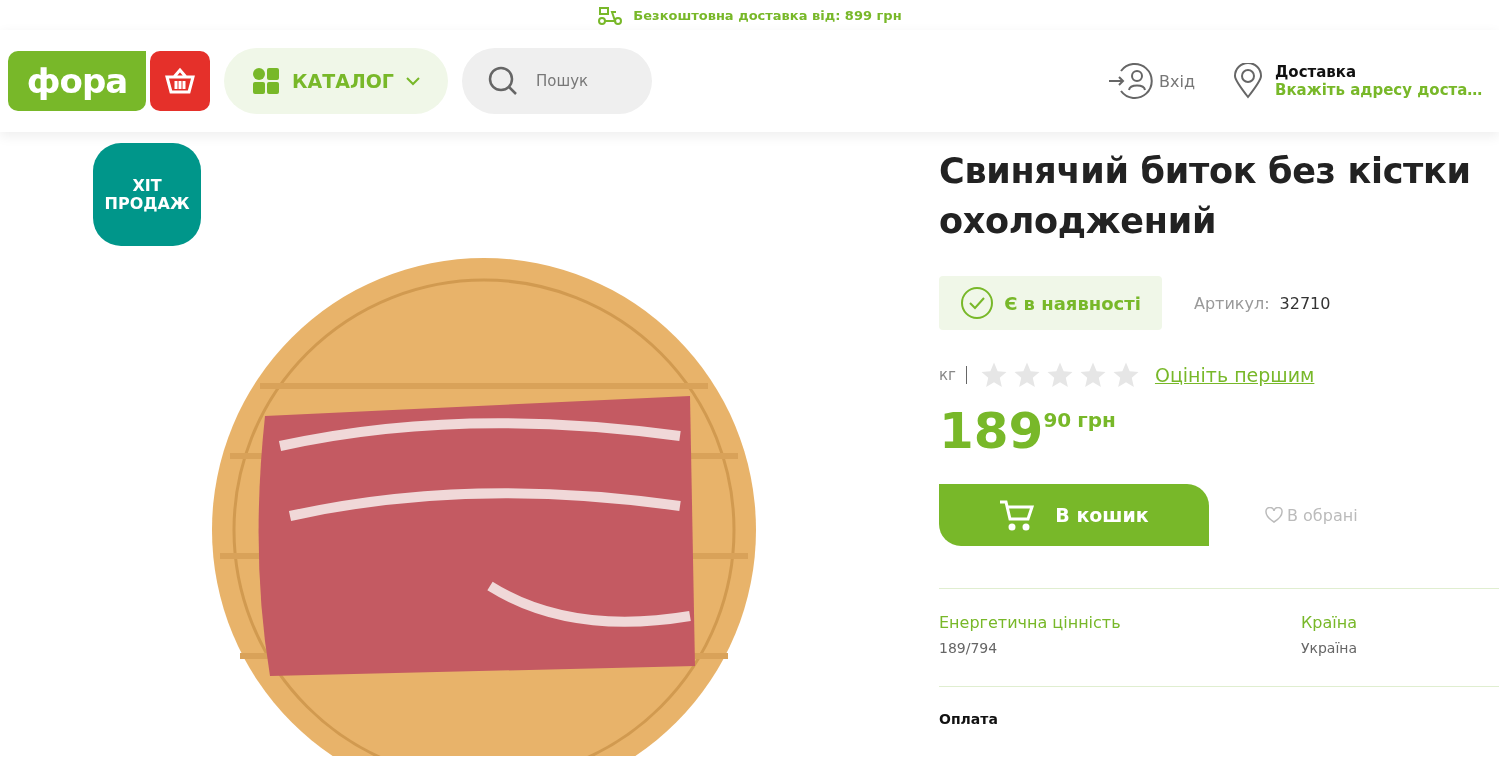  I want to click on spec-label: Країна, so click(1330, 622).